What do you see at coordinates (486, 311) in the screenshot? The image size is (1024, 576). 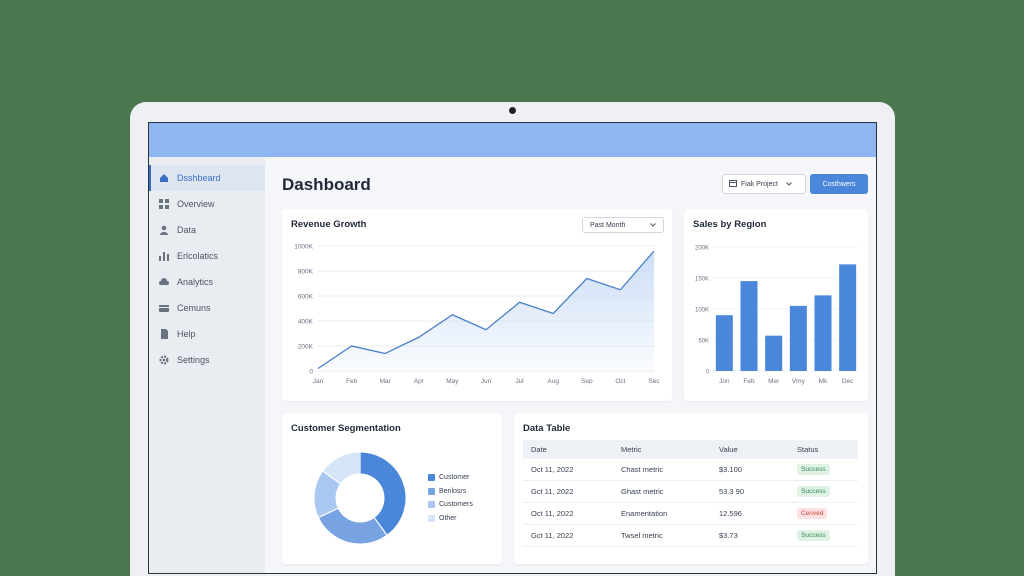 I see `area-fill` at bounding box center [486, 311].